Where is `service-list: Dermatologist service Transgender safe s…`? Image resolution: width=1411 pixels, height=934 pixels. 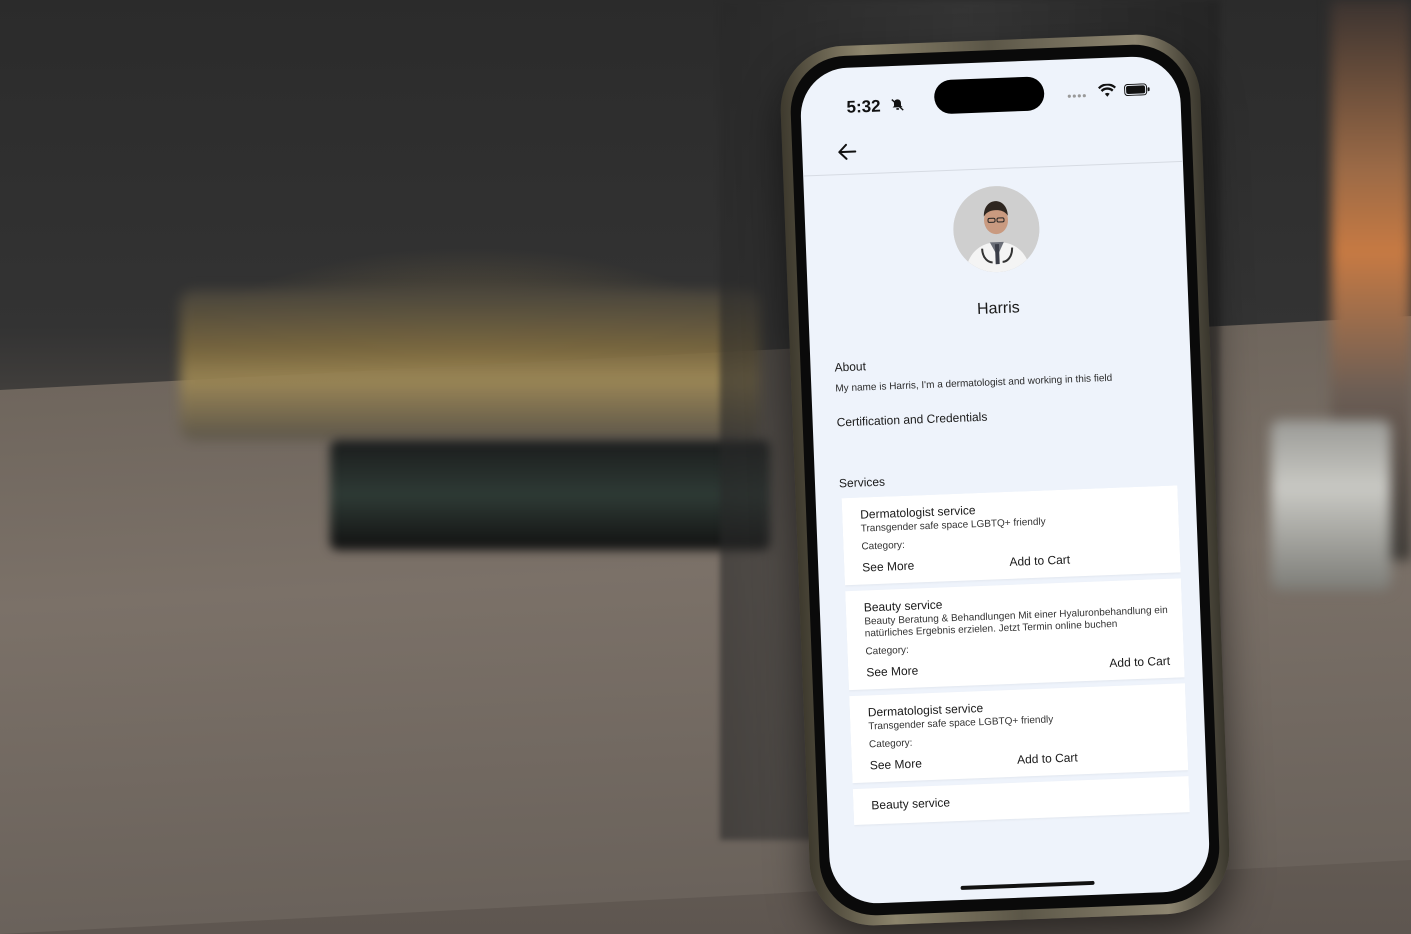
service-list: Dermatologist service Transgender safe s… is located at coordinates (1017, 694).